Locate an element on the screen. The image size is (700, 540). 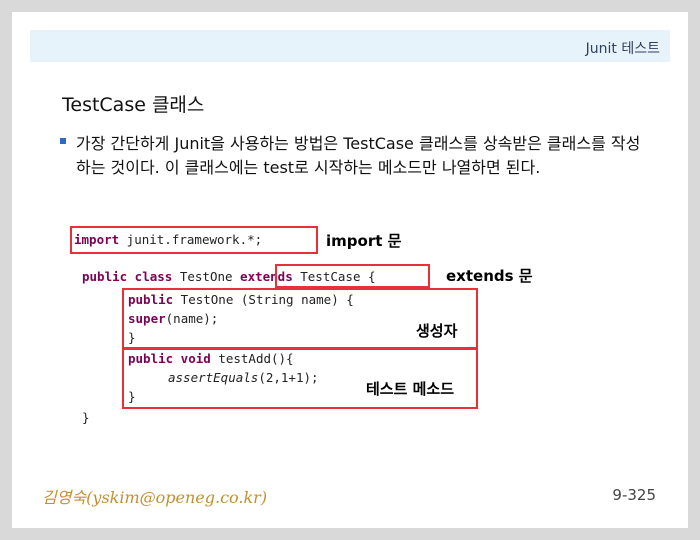
annotation-test-method: 테스트 메소드 is located at coordinates (410, 389).